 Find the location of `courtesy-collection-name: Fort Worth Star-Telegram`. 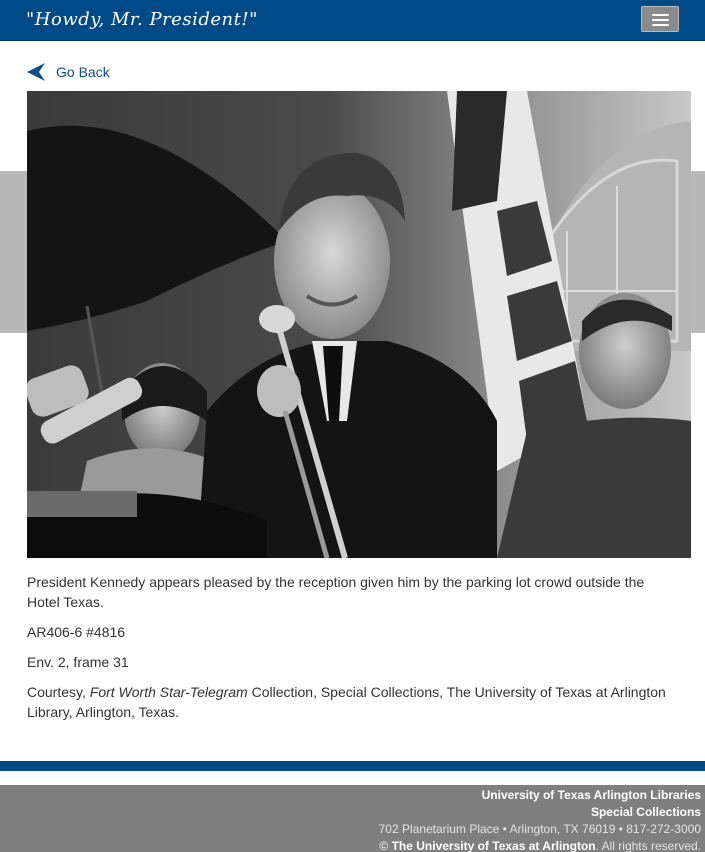

courtesy-collection-name: Fort Worth Star-Telegram is located at coordinates (168, 692).